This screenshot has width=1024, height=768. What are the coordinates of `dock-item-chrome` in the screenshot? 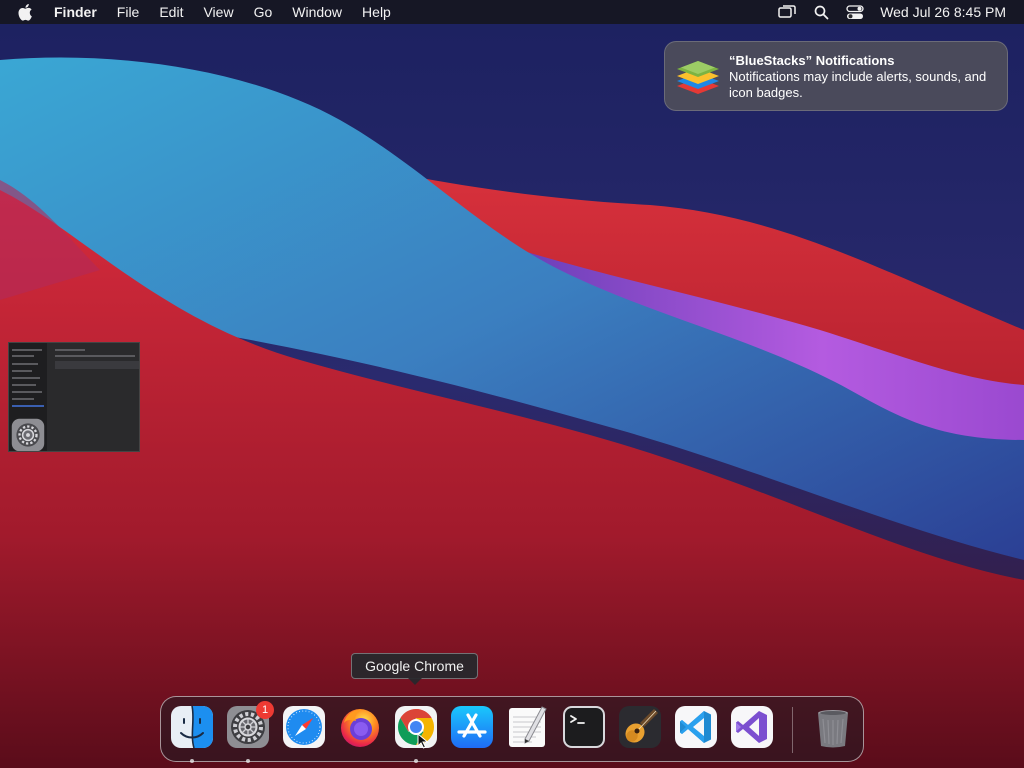 It's located at (416, 734).